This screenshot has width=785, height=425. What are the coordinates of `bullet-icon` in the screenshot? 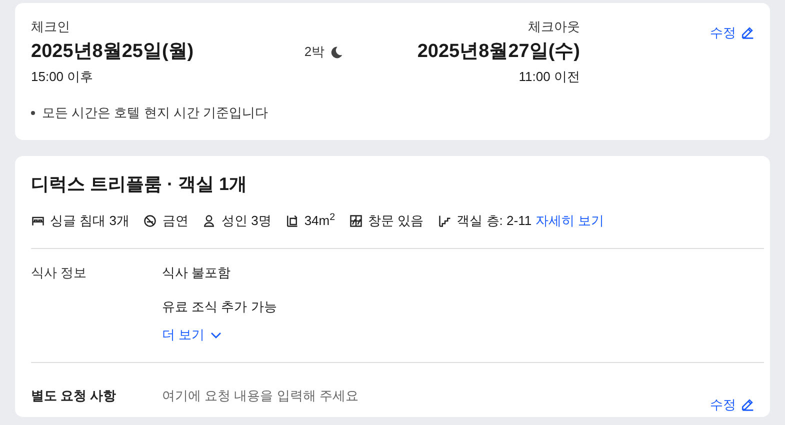 It's located at (33, 112).